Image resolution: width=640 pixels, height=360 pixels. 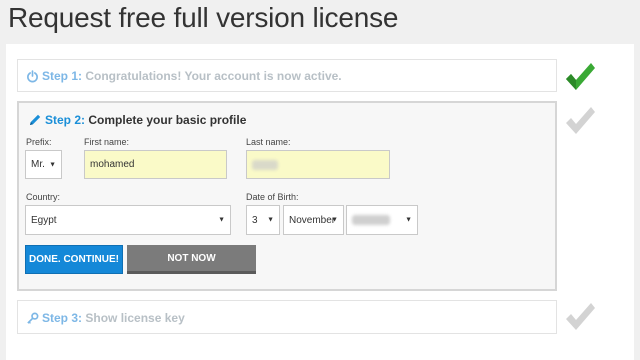 I want to click on not-now-button: NOT NOW, so click(x=191, y=259).